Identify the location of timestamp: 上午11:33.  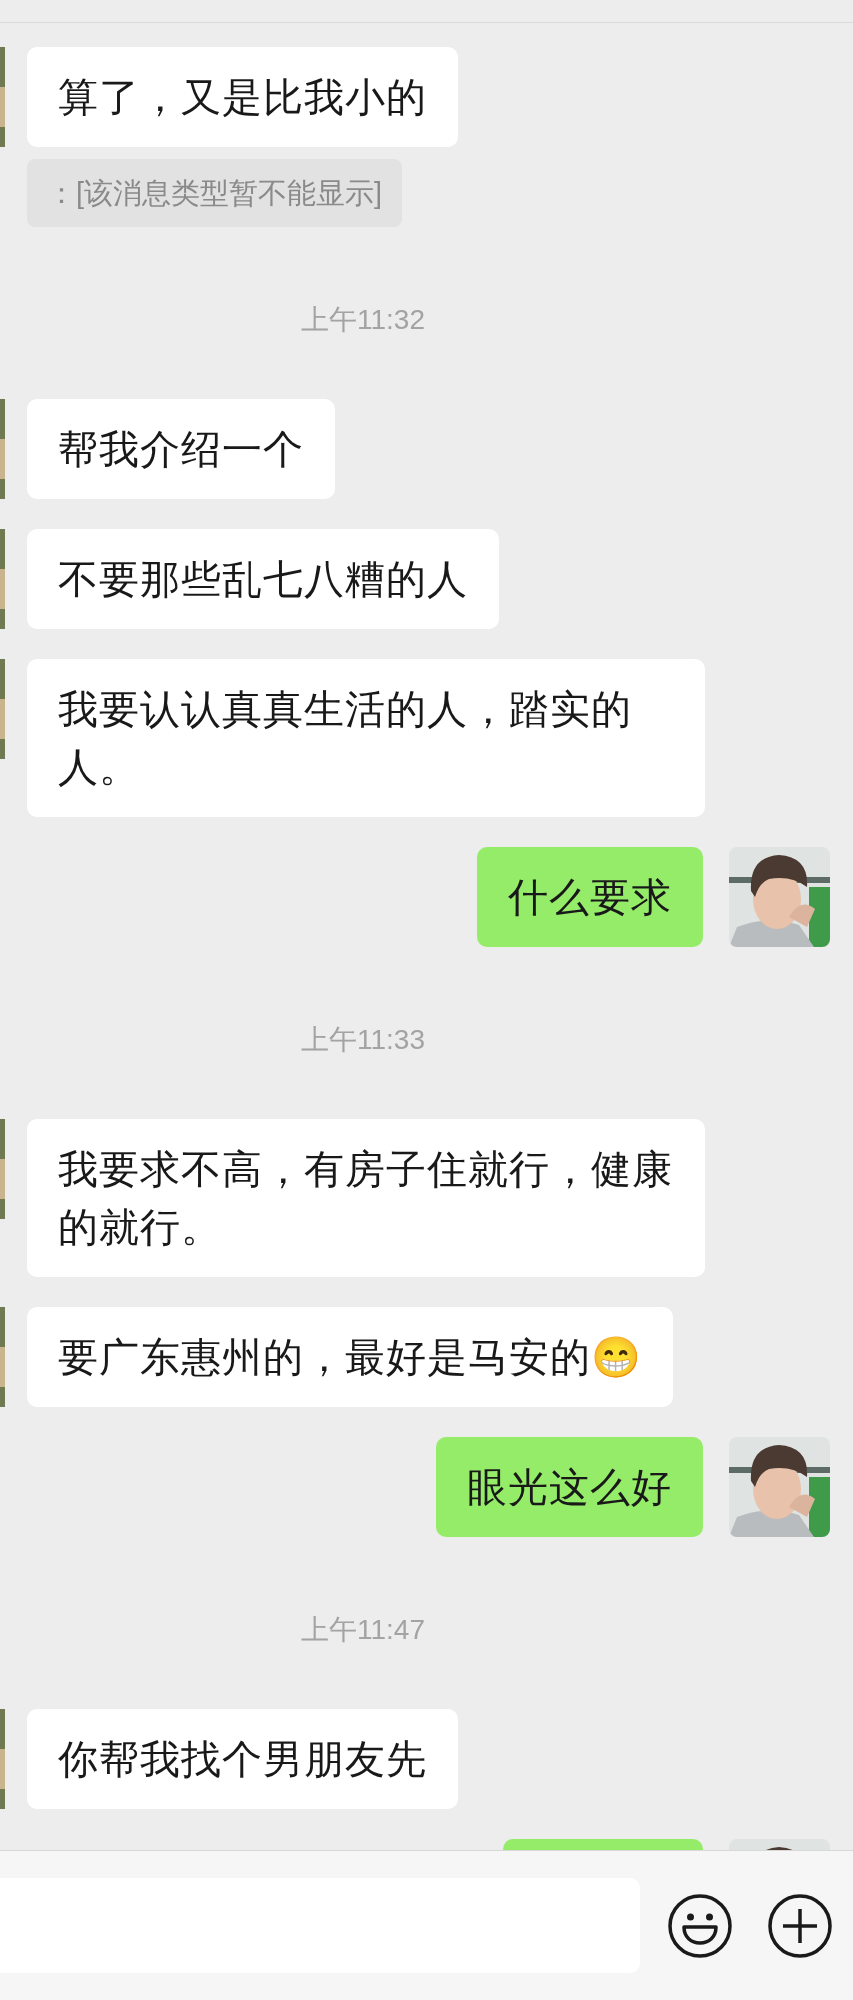
(363, 1040).